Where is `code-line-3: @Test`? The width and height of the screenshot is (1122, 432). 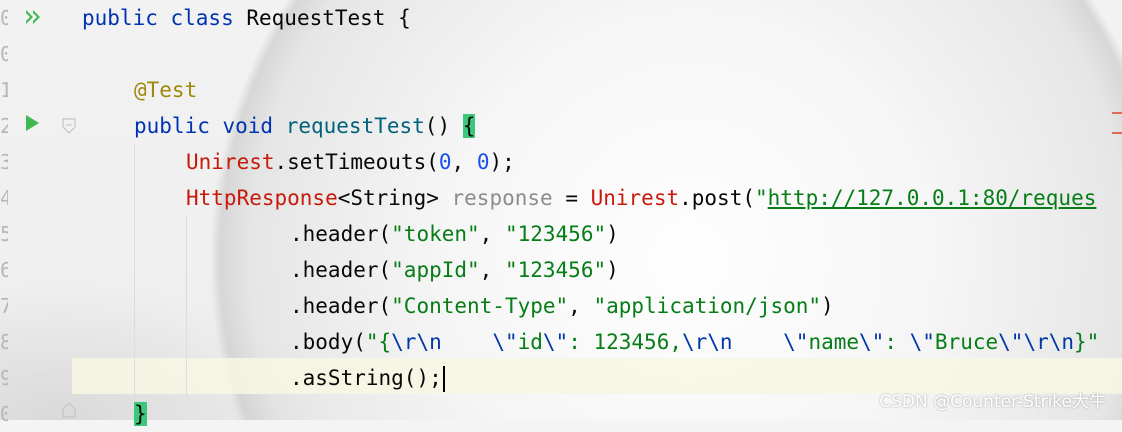 code-line-3: @Test is located at coordinates (165, 90).